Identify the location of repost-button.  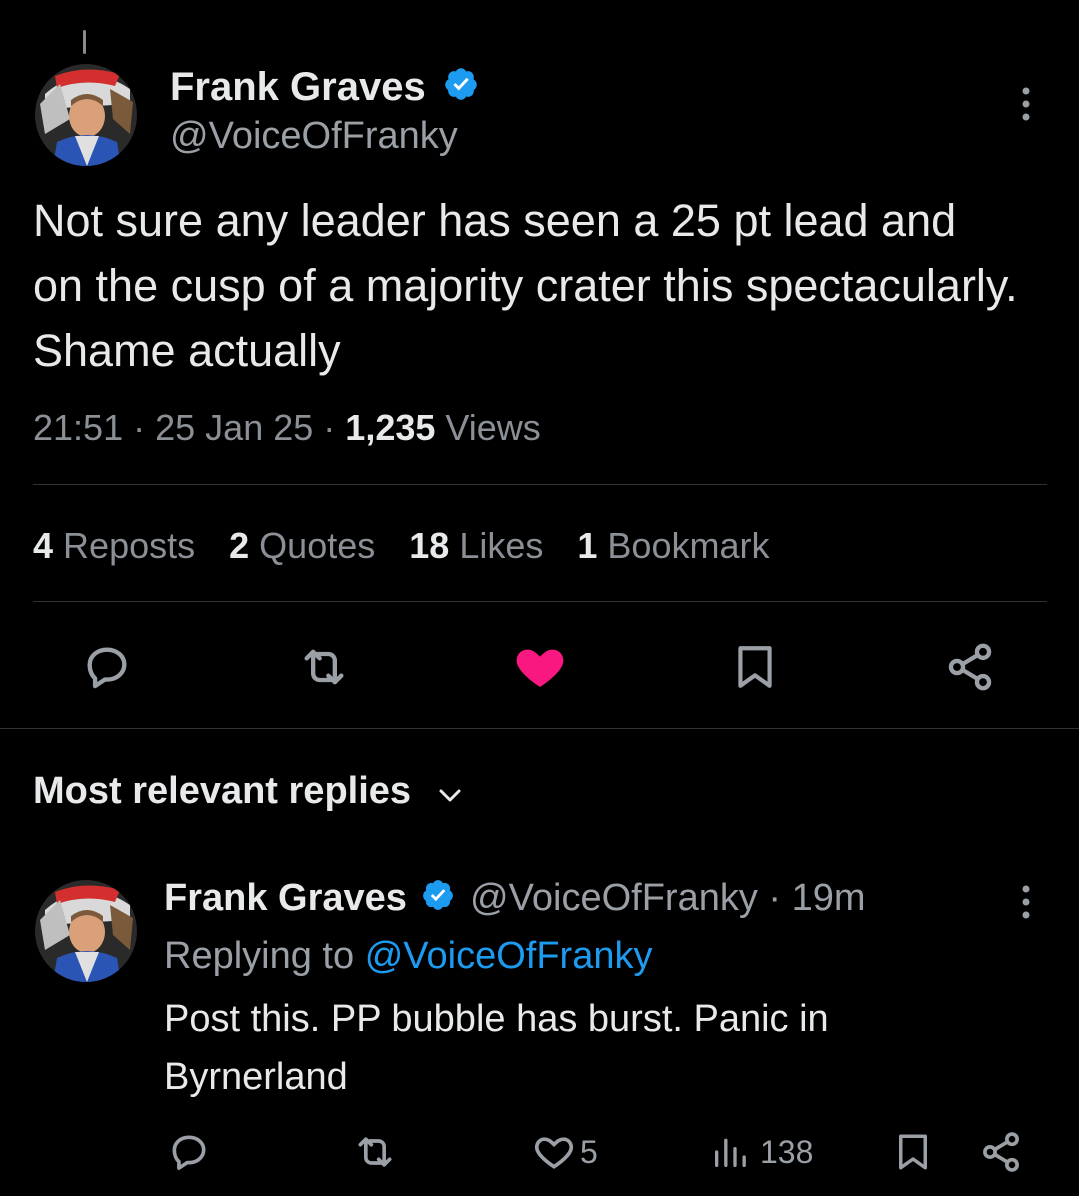
(324, 667).